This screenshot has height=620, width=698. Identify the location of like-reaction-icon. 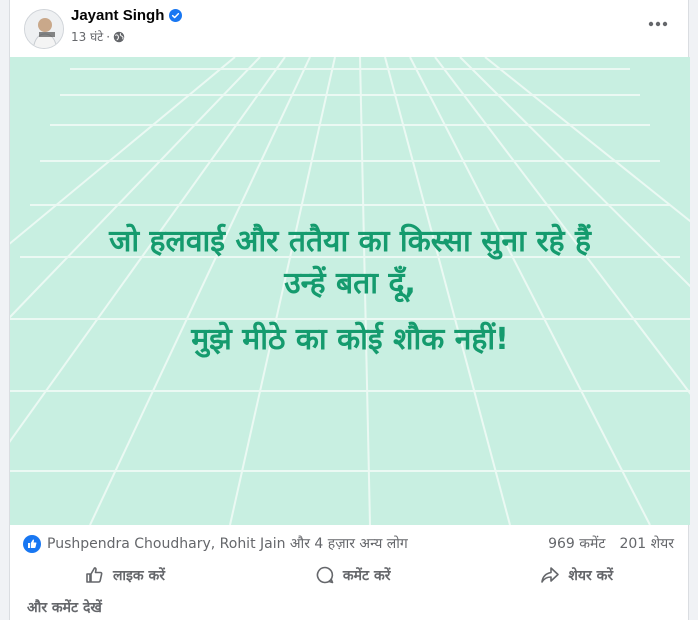
(32, 543).